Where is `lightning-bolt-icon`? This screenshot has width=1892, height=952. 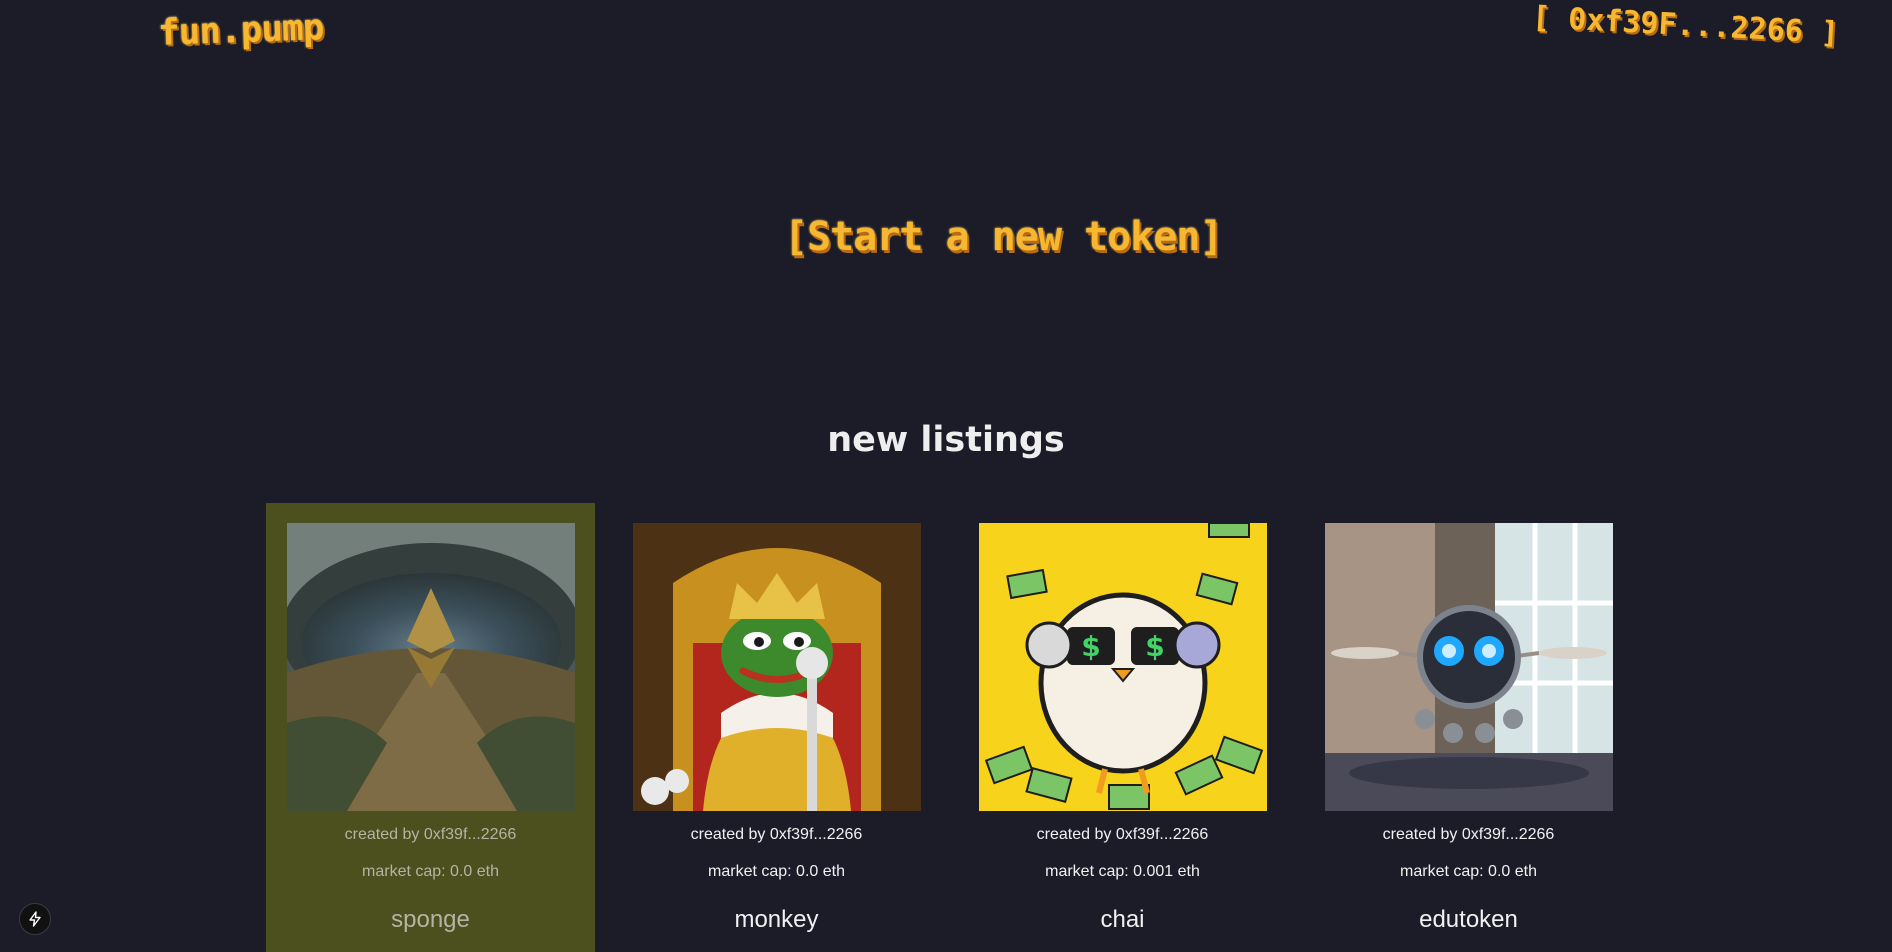
lightning-bolt-icon is located at coordinates (35, 919).